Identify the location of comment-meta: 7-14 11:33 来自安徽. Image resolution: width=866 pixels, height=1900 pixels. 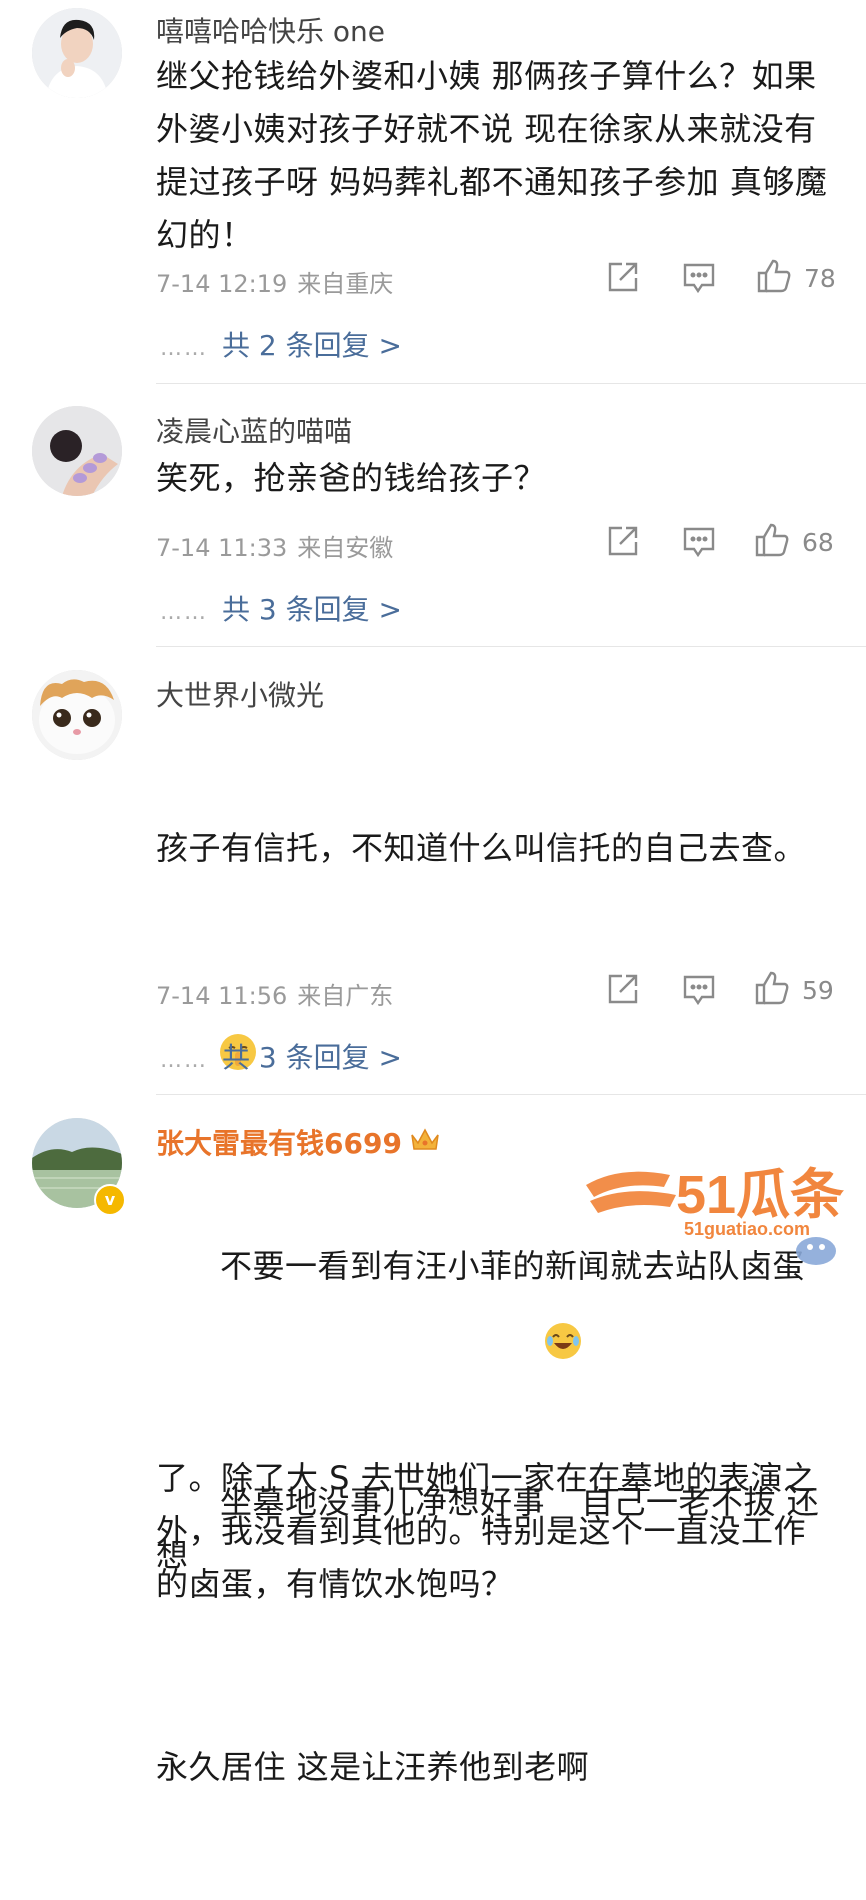
(274, 545).